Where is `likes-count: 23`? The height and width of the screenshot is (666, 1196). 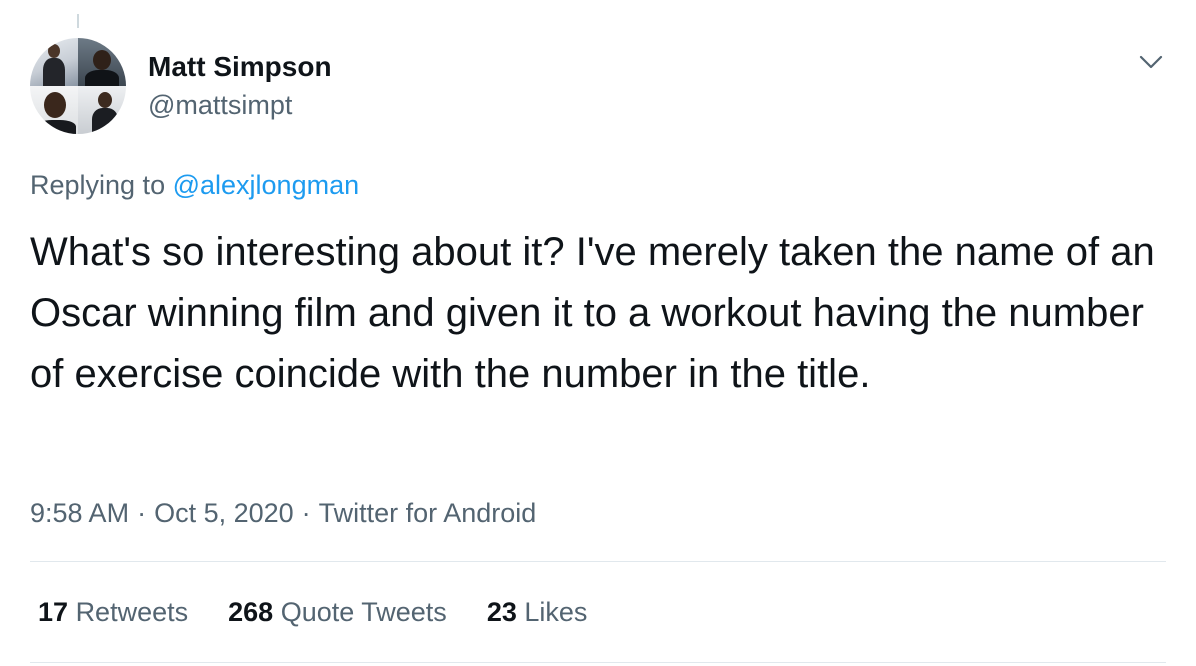
likes-count: 23 is located at coordinates (501, 612).